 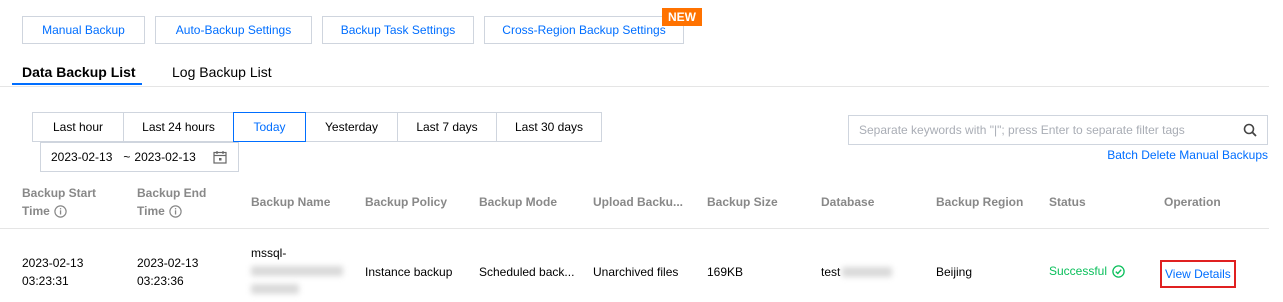 I want to click on auto-backup-settings-button: Auto-Backup Settings, so click(x=233, y=30).